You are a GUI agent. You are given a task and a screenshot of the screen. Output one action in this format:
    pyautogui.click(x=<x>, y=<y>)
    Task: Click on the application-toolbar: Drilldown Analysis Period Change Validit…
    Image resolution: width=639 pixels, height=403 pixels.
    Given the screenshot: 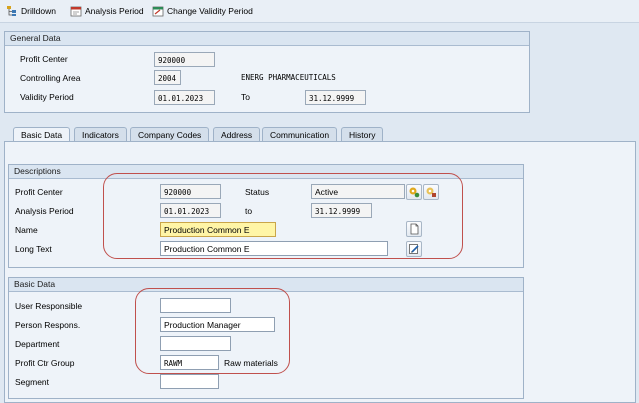 What is the action you would take?
    pyautogui.click(x=319, y=11)
    